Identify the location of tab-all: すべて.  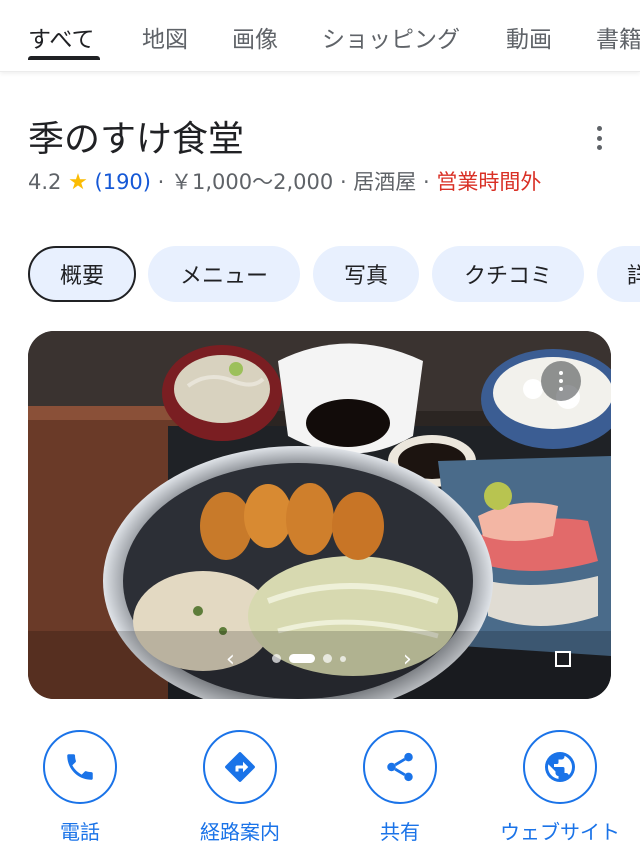
(61, 37).